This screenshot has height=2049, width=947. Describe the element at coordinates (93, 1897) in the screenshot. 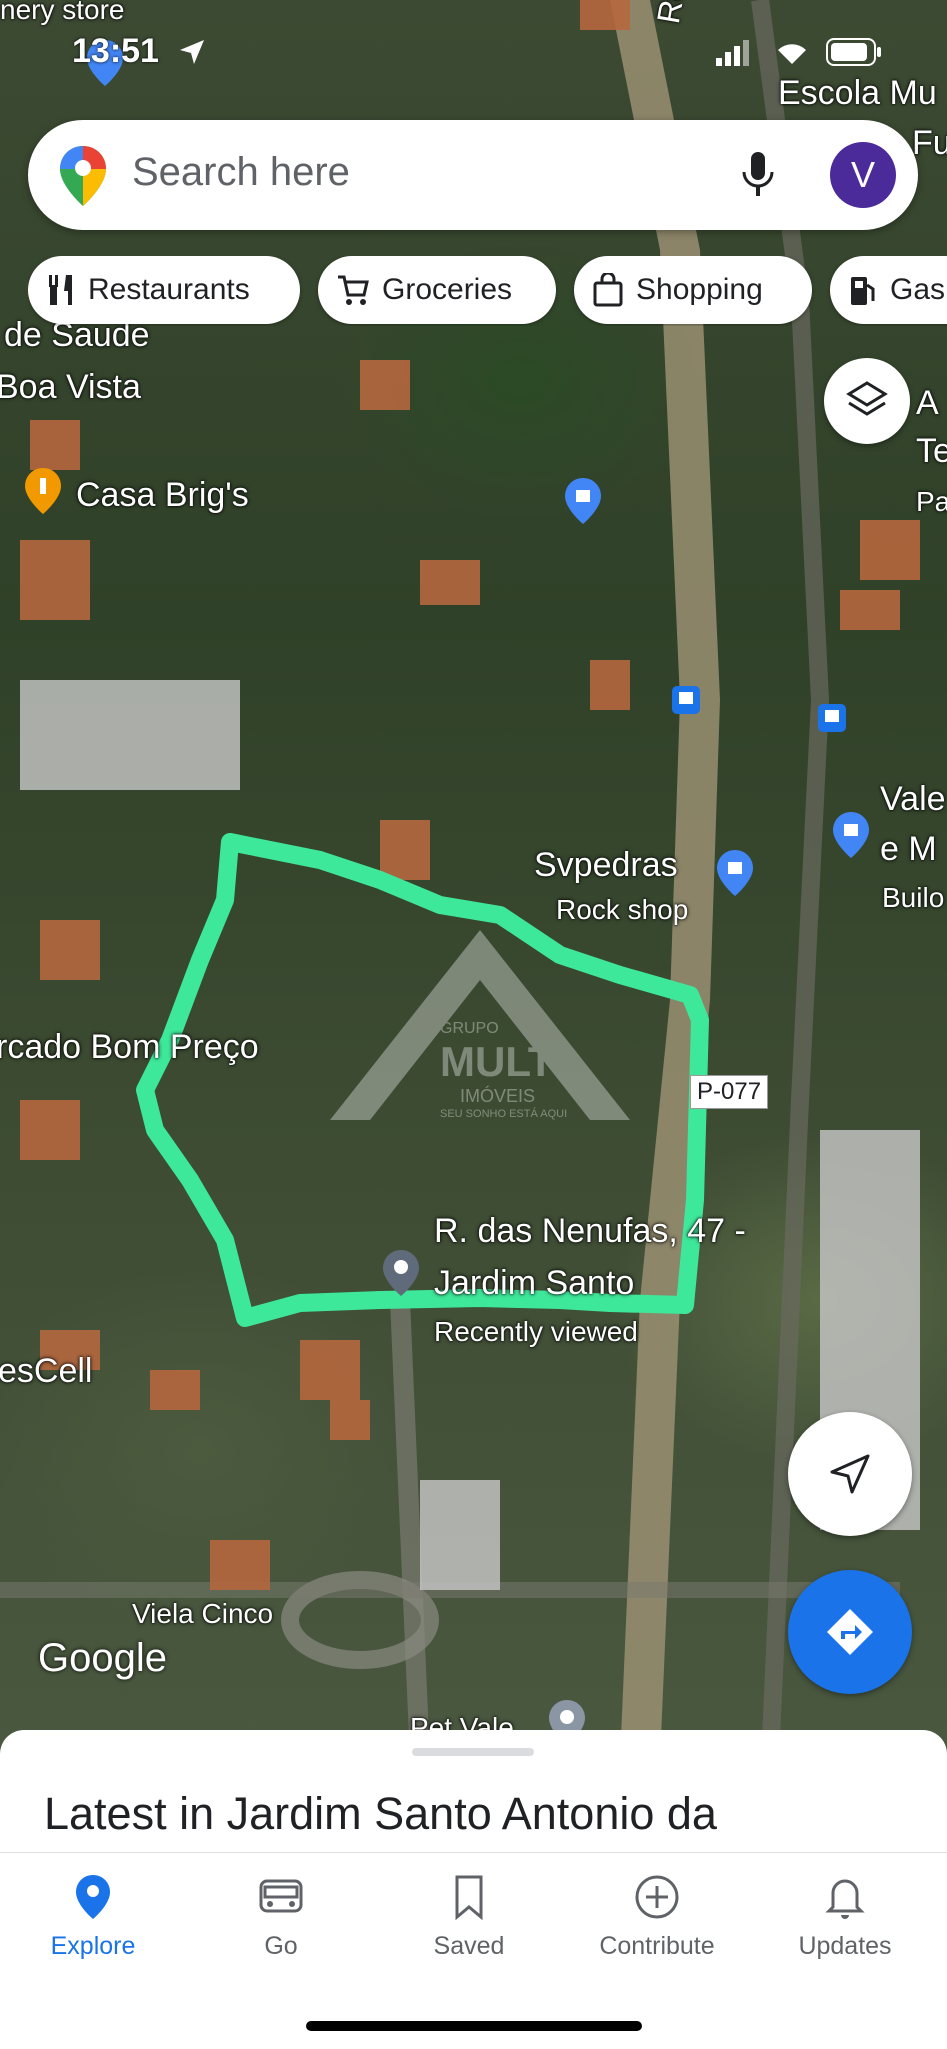

I see `explore-pin-icon` at that location.